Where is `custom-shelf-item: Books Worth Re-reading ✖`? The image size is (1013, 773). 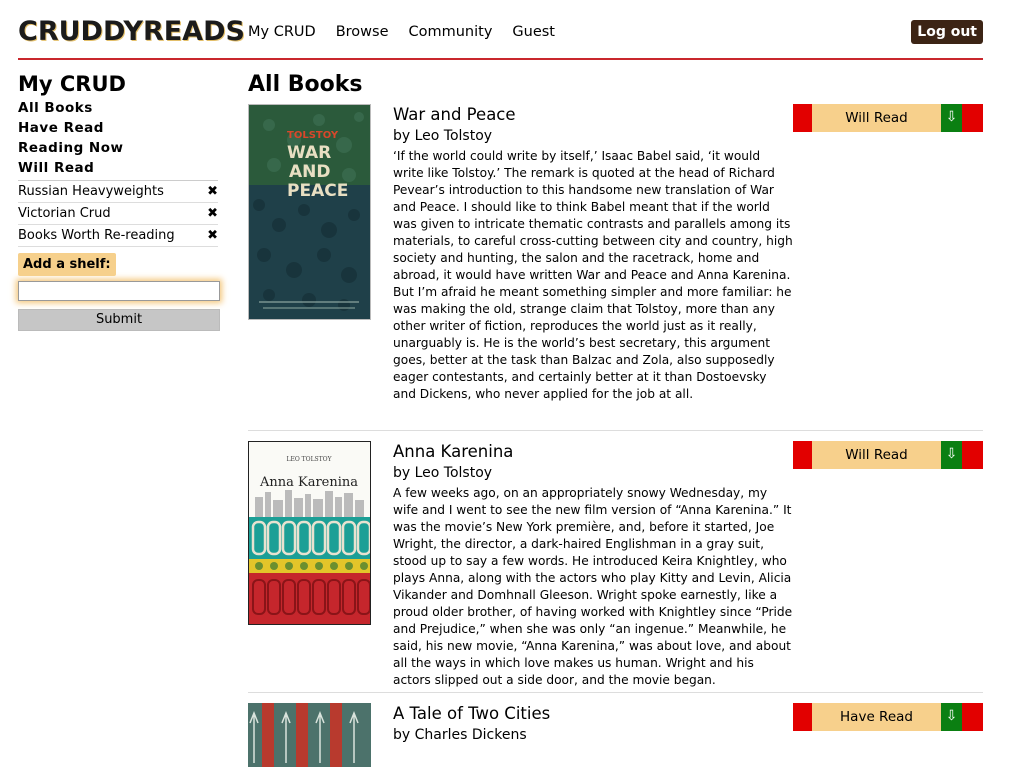 custom-shelf-item: Books Worth Re-reading ✖ is located at coordinates (118, 236).